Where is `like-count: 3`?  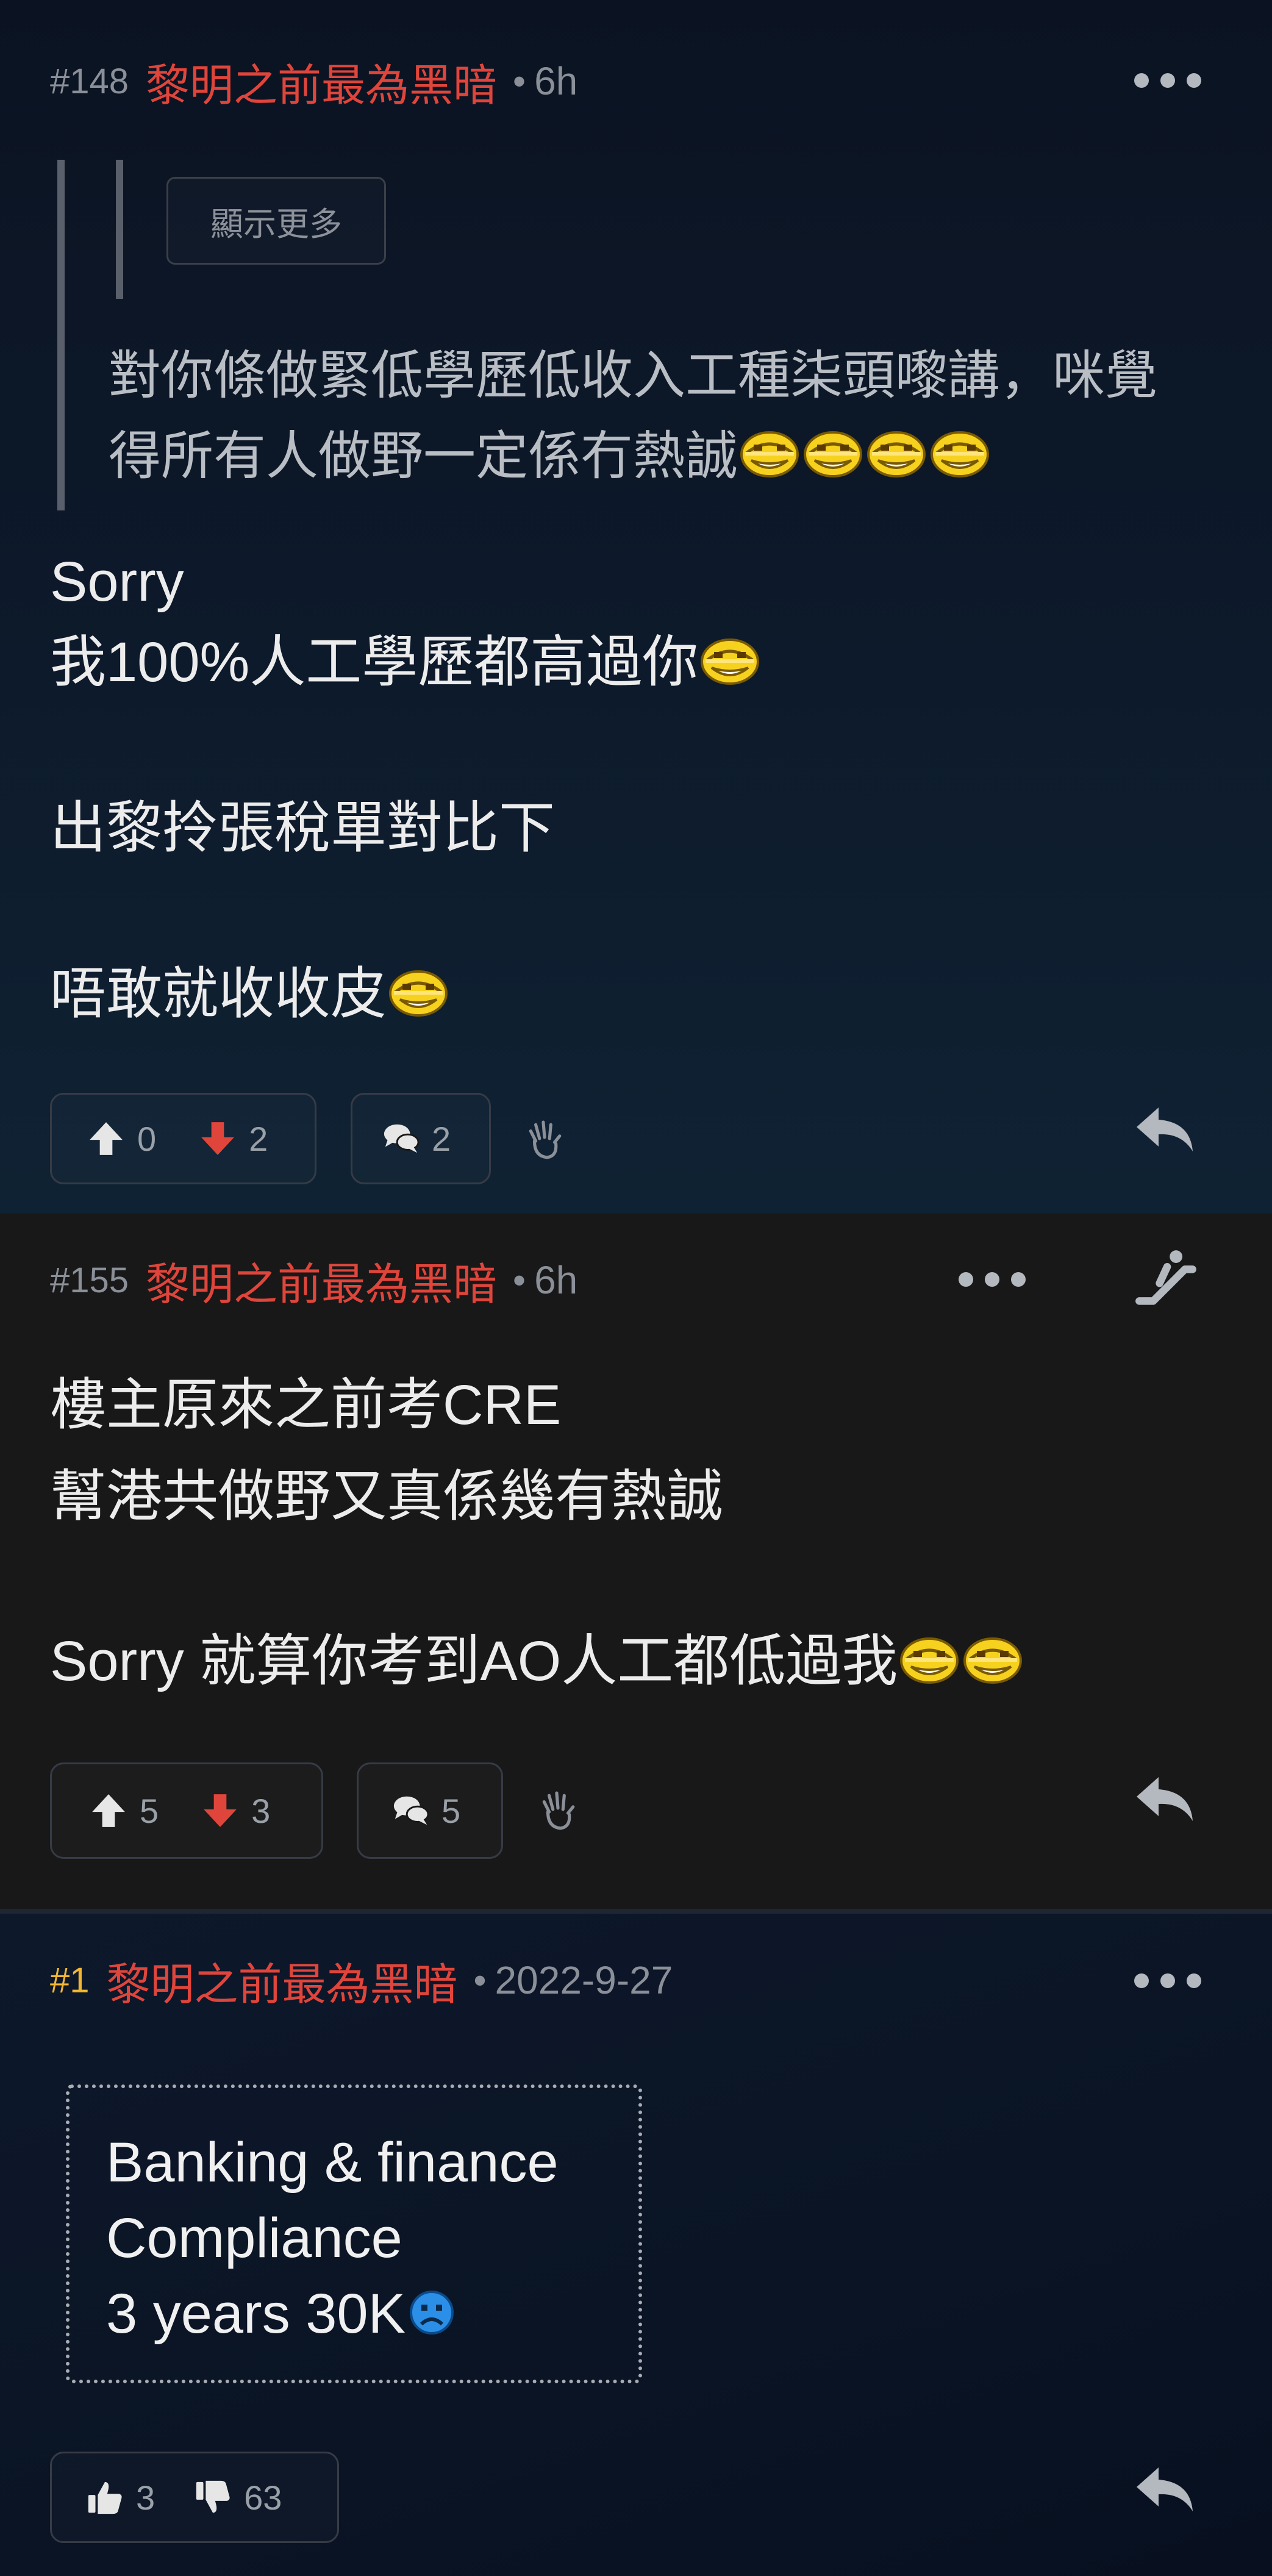 like-count: 3 is located at coordinates (145, 2497).